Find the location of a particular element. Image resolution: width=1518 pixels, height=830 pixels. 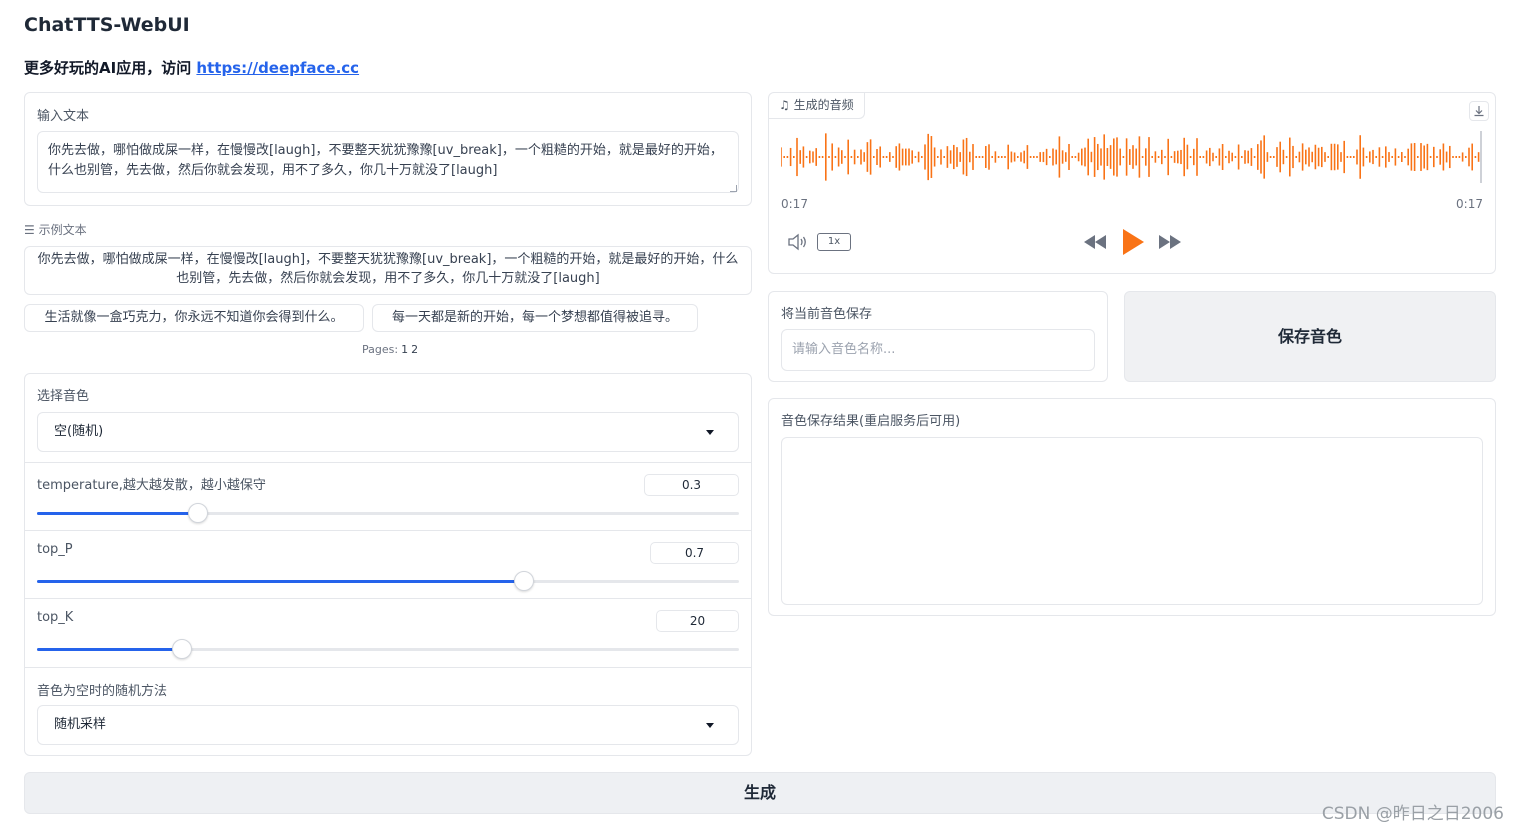

fast-forward-icon is located at coordinates (1170, 244).